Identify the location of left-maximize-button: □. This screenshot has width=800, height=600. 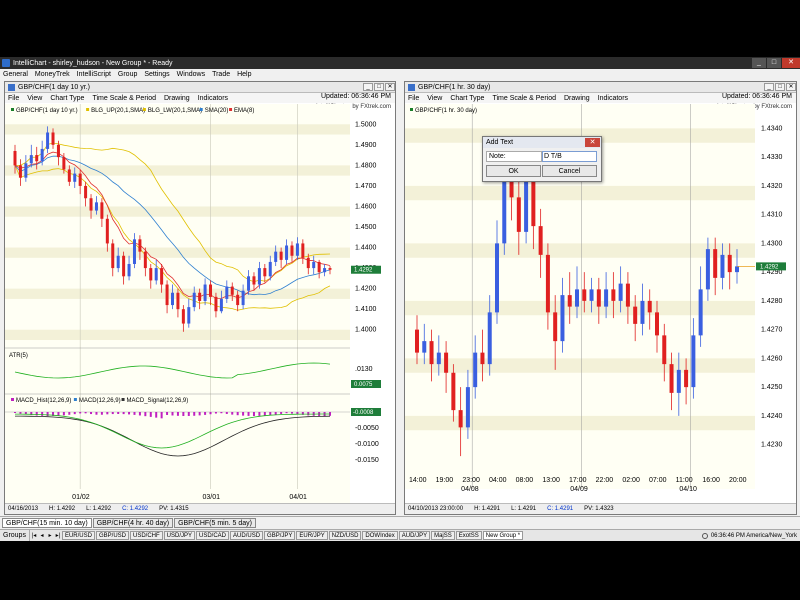
(379, 87).